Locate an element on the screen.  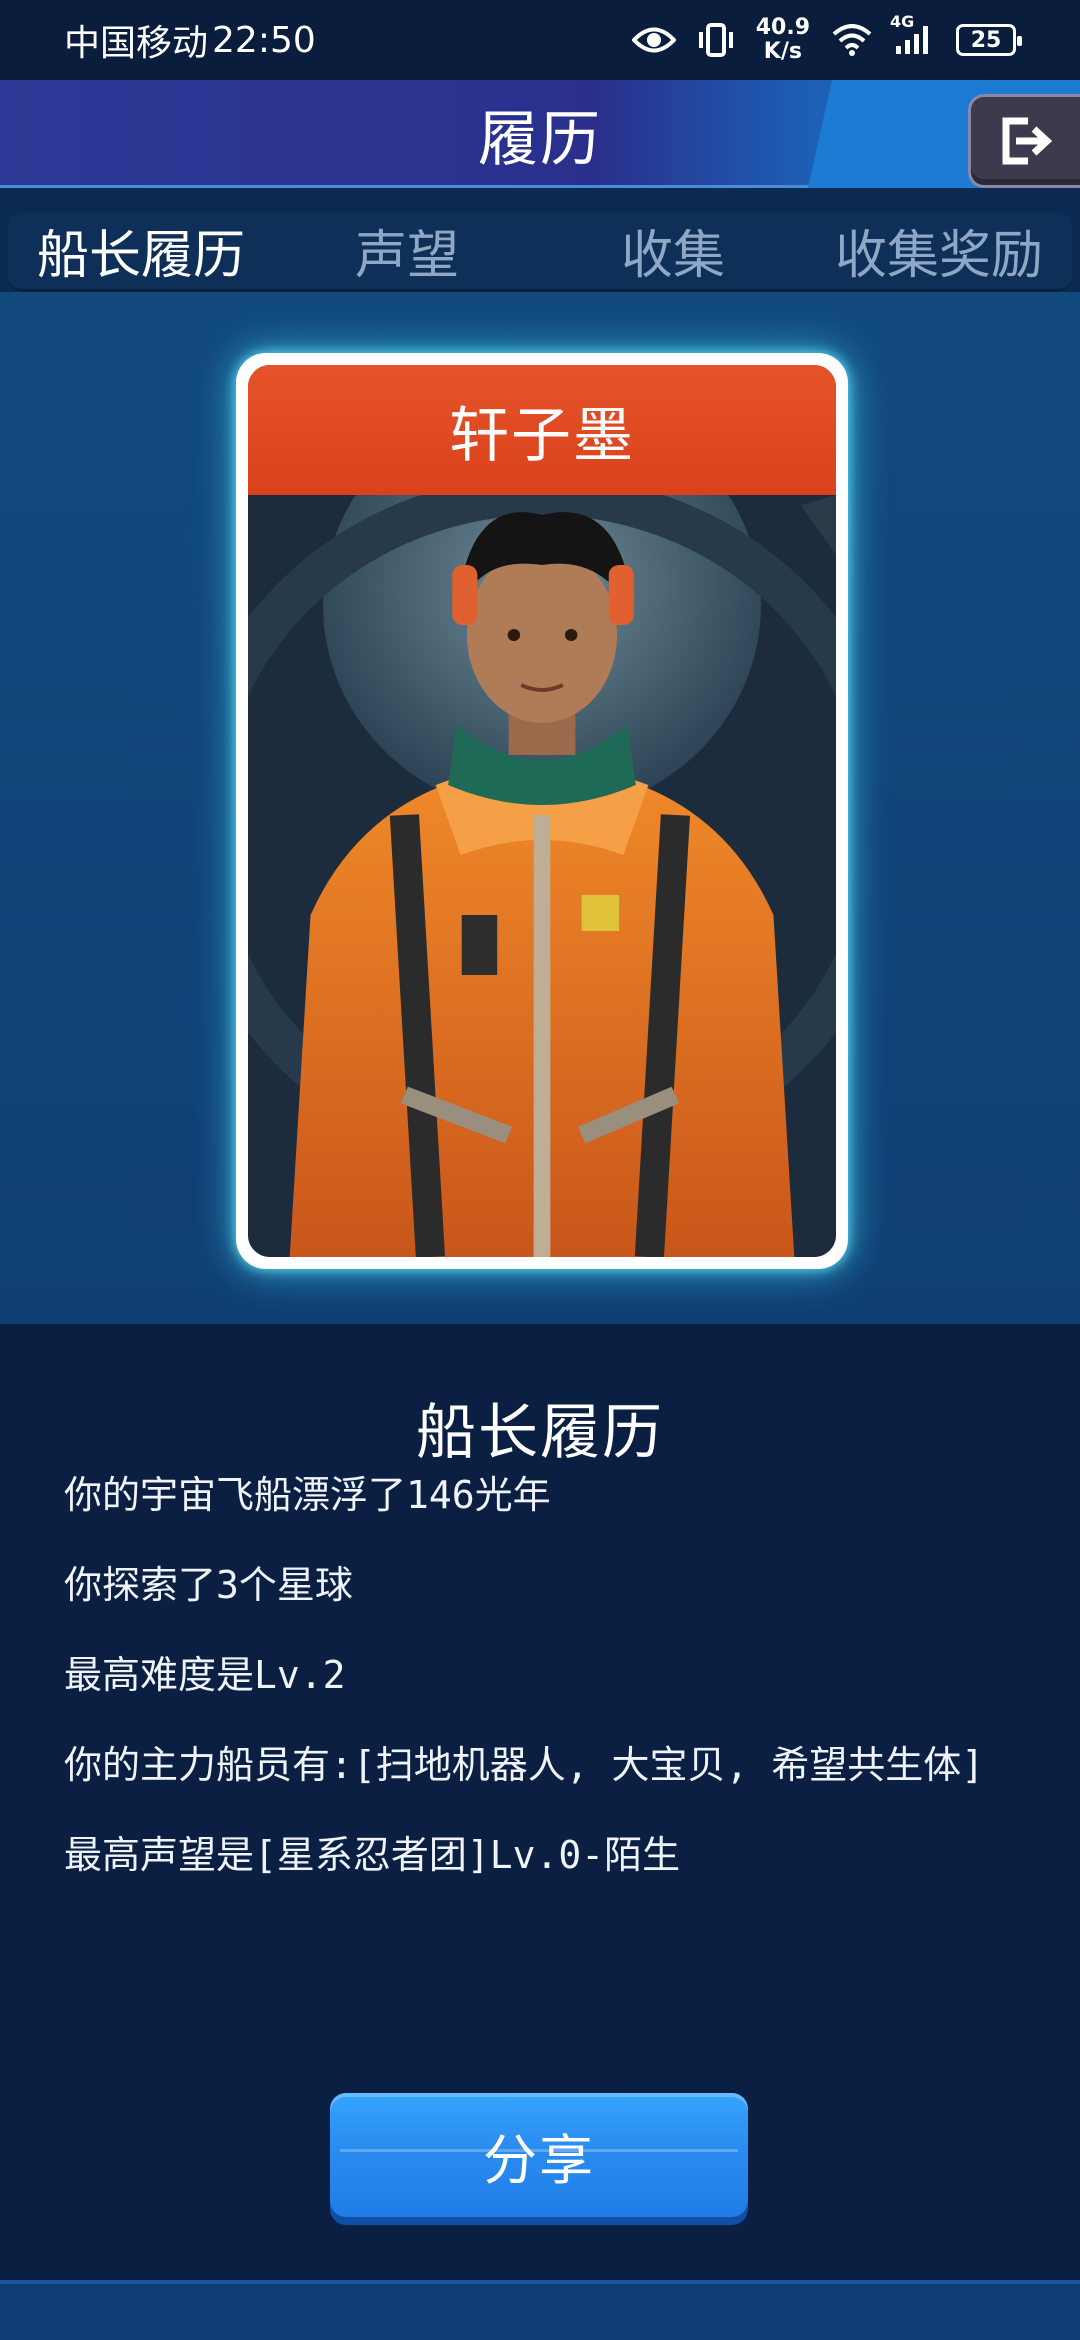
resume-line-difficulty: 最高难度是Lv.2 is located at coordinates (205, 1675).